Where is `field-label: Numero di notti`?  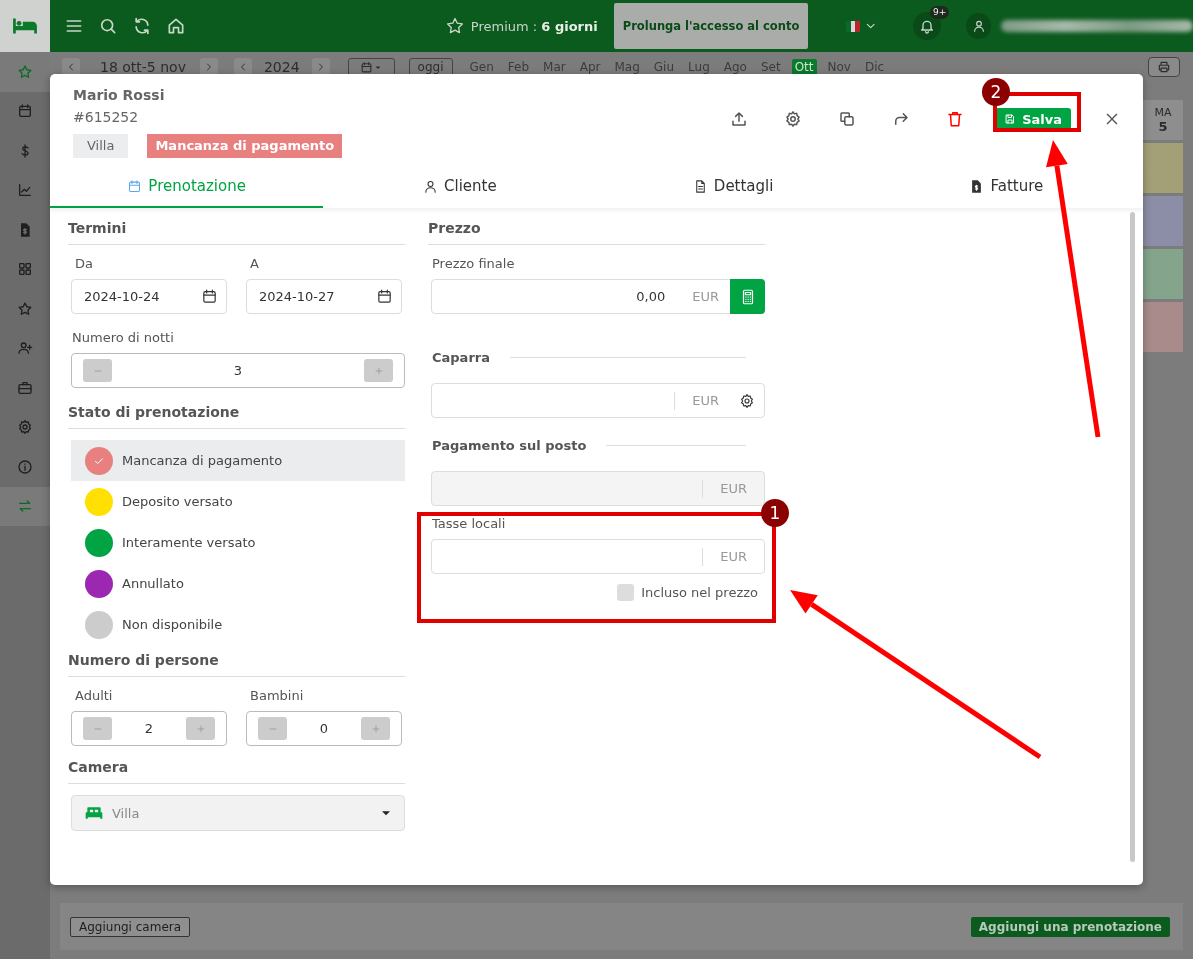 field-label: Numero di notti is located at coordinates (123, 337).